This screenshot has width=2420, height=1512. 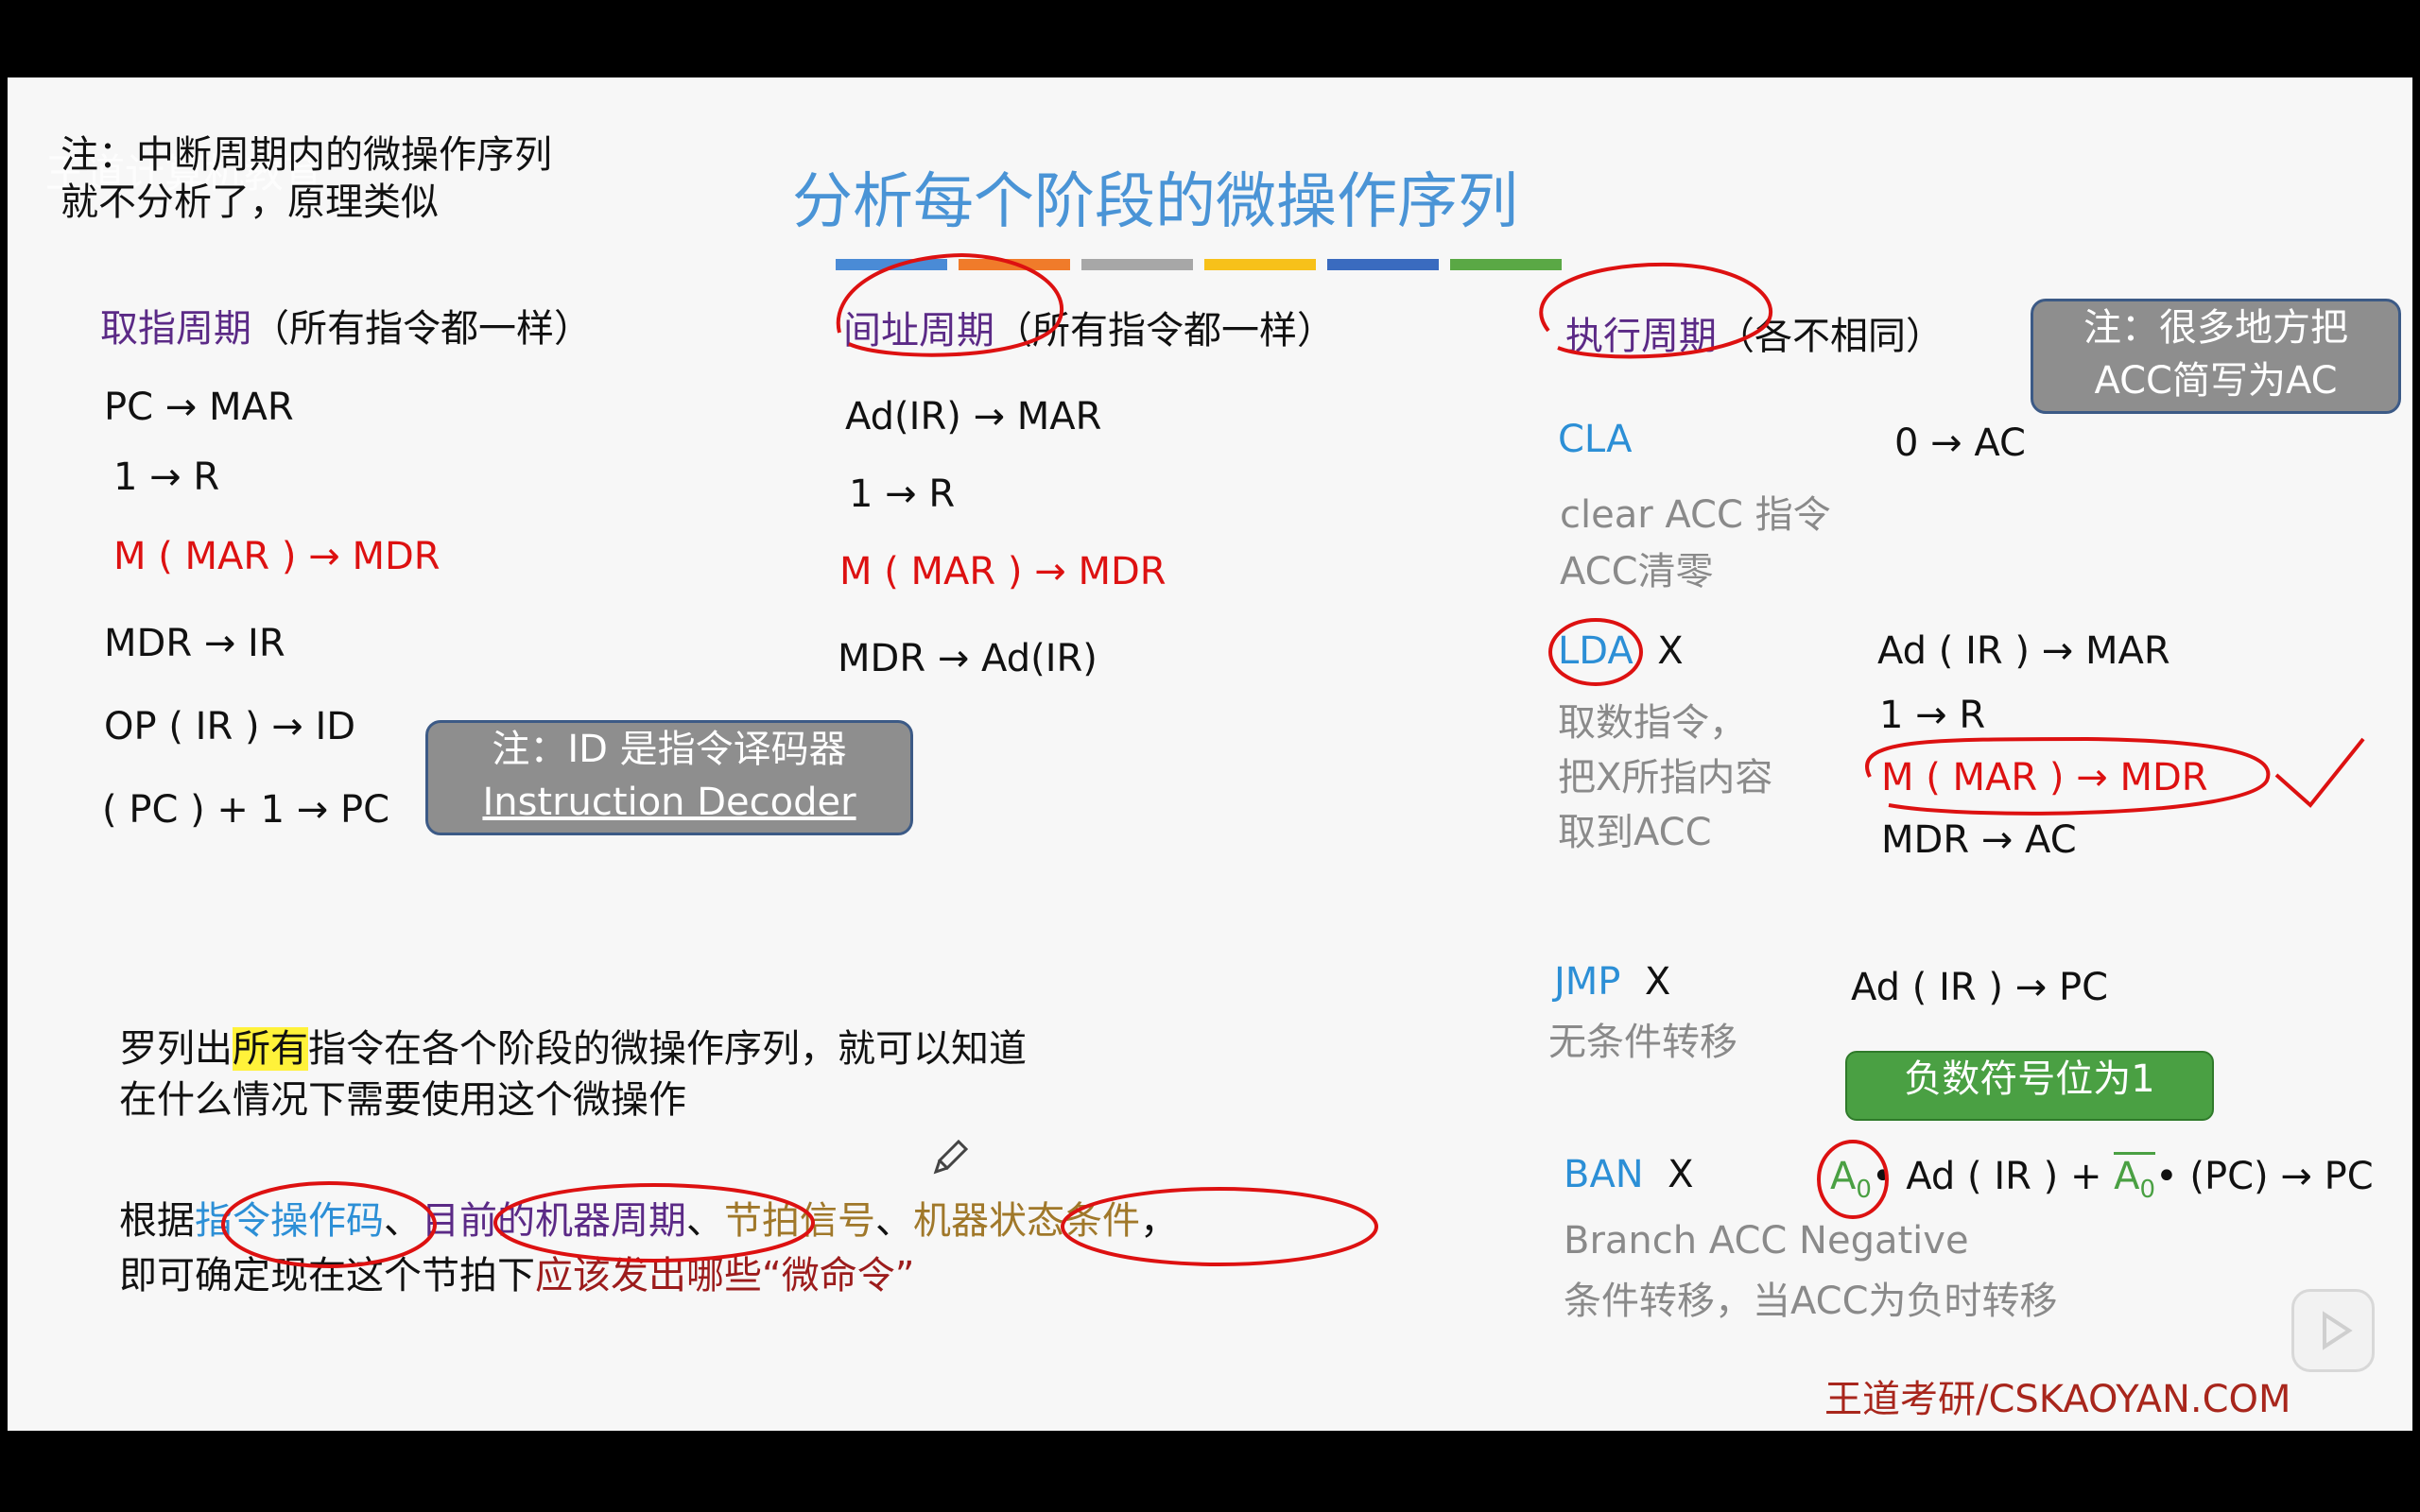 What do you see at coordinates (1219, 1226) in the screenshot?
I see `ink-circle-state` at bounding box center [1219, 1226].